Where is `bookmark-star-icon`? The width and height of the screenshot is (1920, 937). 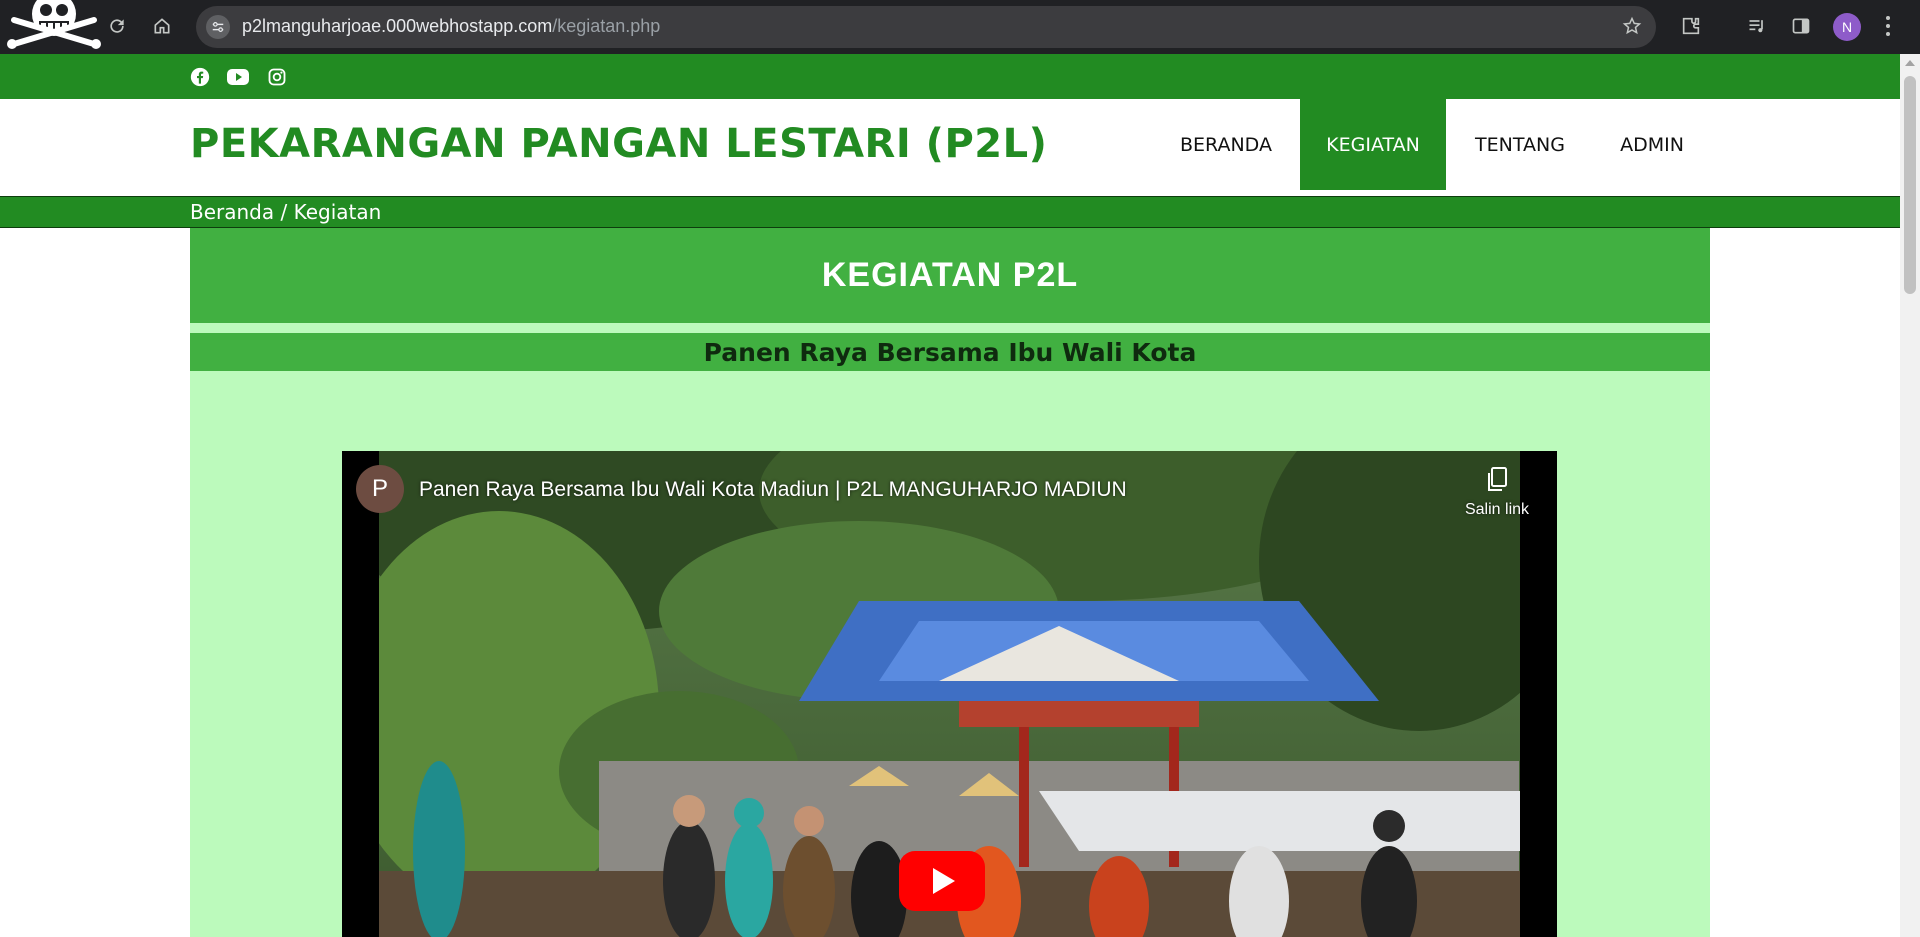
bookmark-star-icon is located at coordinates (1632, 28).